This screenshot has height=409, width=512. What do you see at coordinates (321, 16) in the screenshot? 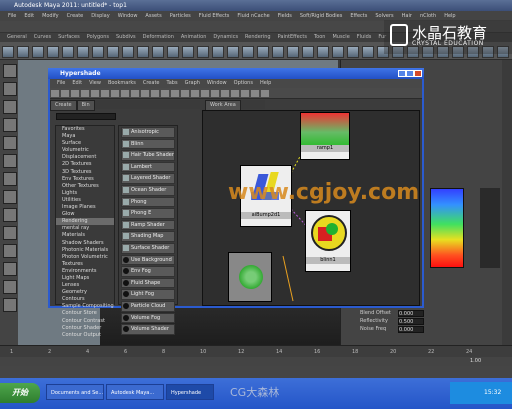
I see `menu-item: Soft/Rigid Bodies` at bounding box center [321, 16].